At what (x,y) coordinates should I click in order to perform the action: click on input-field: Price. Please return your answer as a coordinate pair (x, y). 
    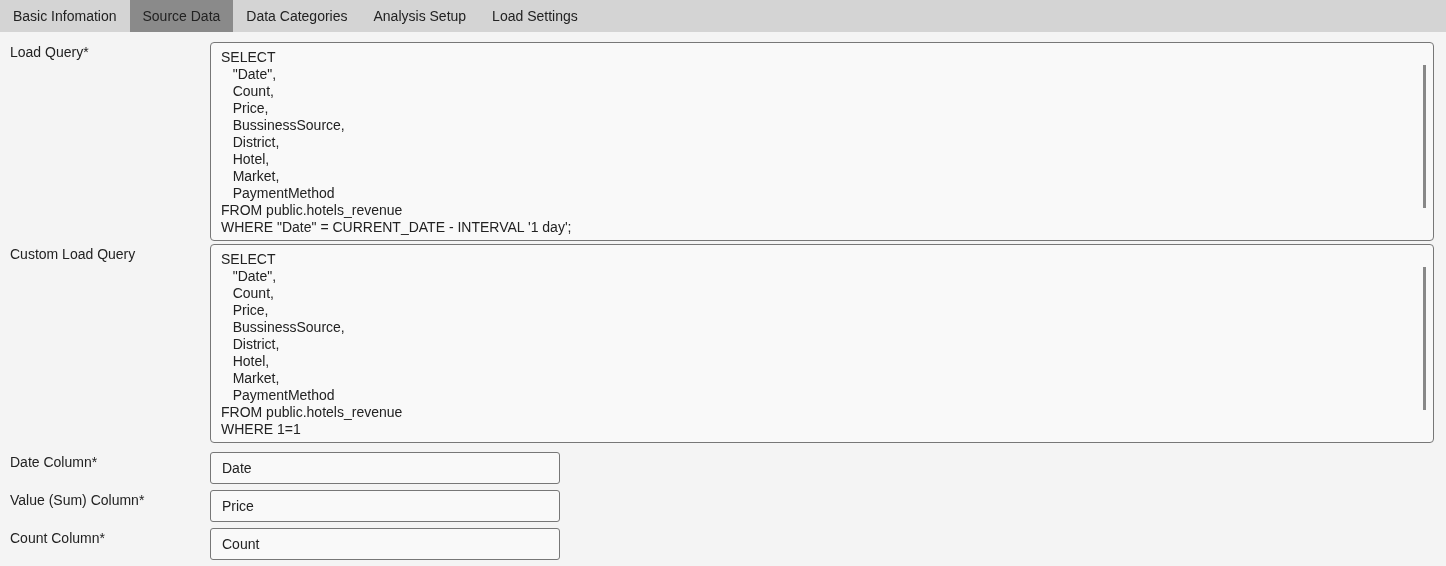
    Looking at the image, I should click on (385, 506).